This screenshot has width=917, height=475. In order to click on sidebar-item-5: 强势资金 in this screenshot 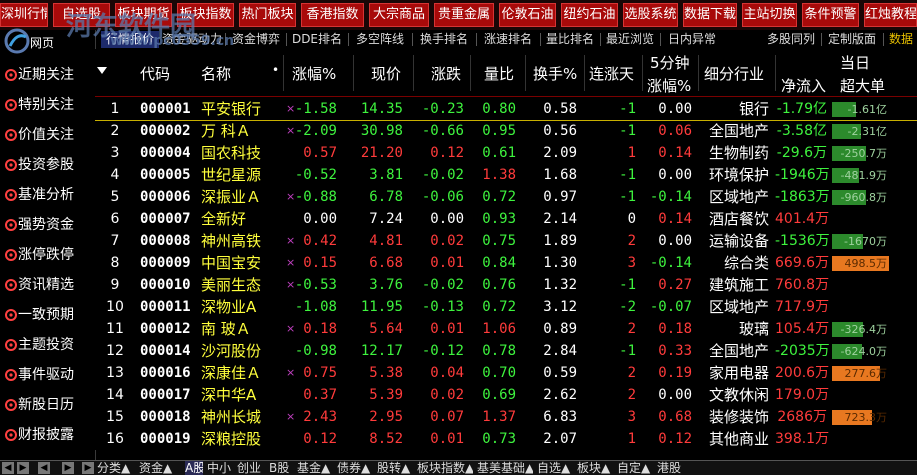, I will do `click(47, 225)`.